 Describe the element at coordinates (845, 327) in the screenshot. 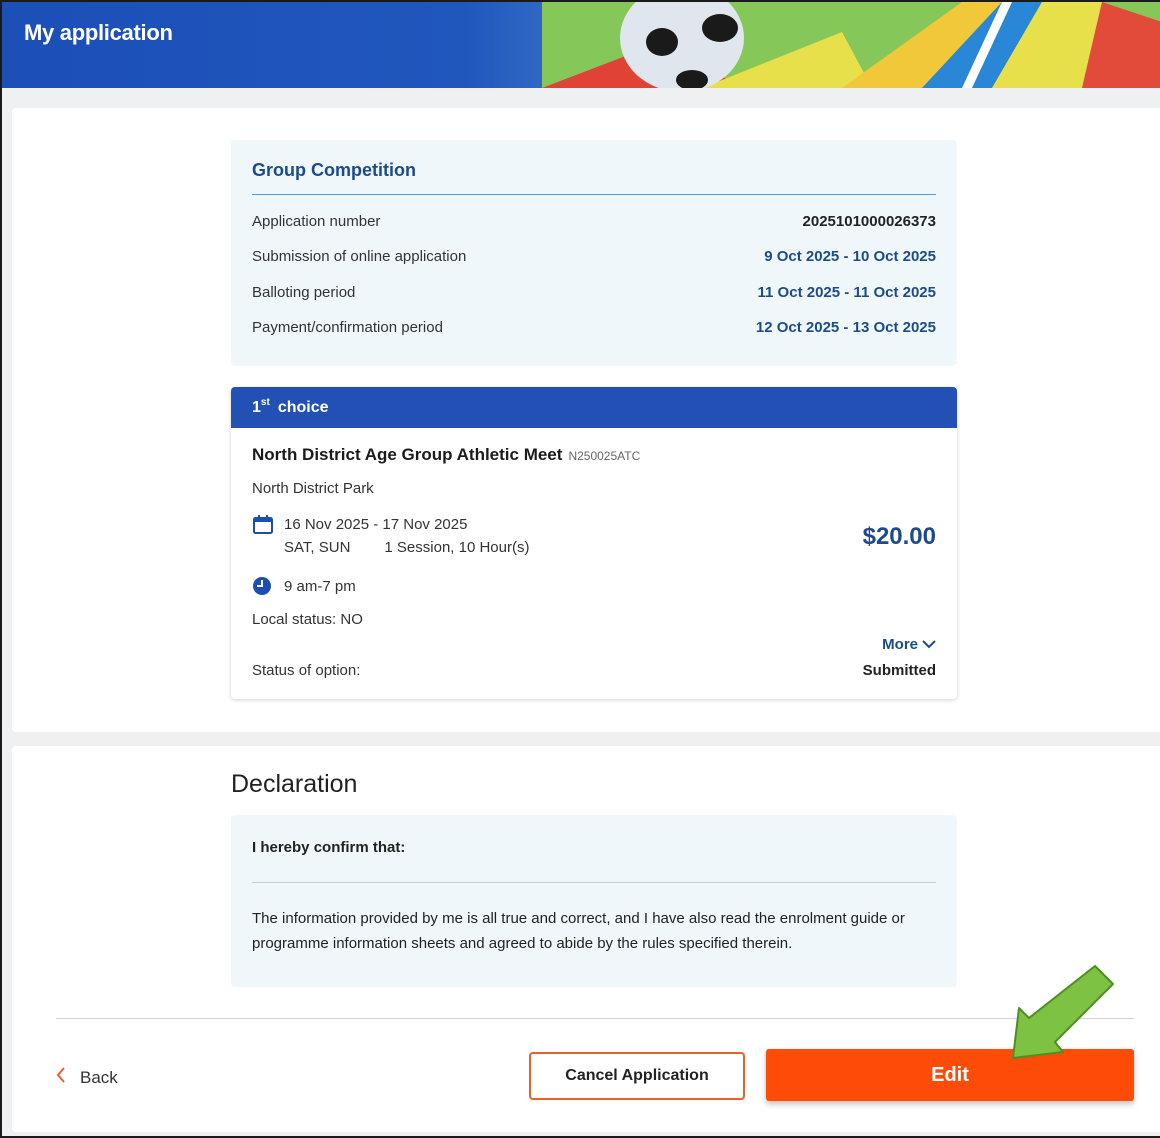

I see `payment-period-value: 12 Oct 2025 - 13 Oct 2025` at that location.